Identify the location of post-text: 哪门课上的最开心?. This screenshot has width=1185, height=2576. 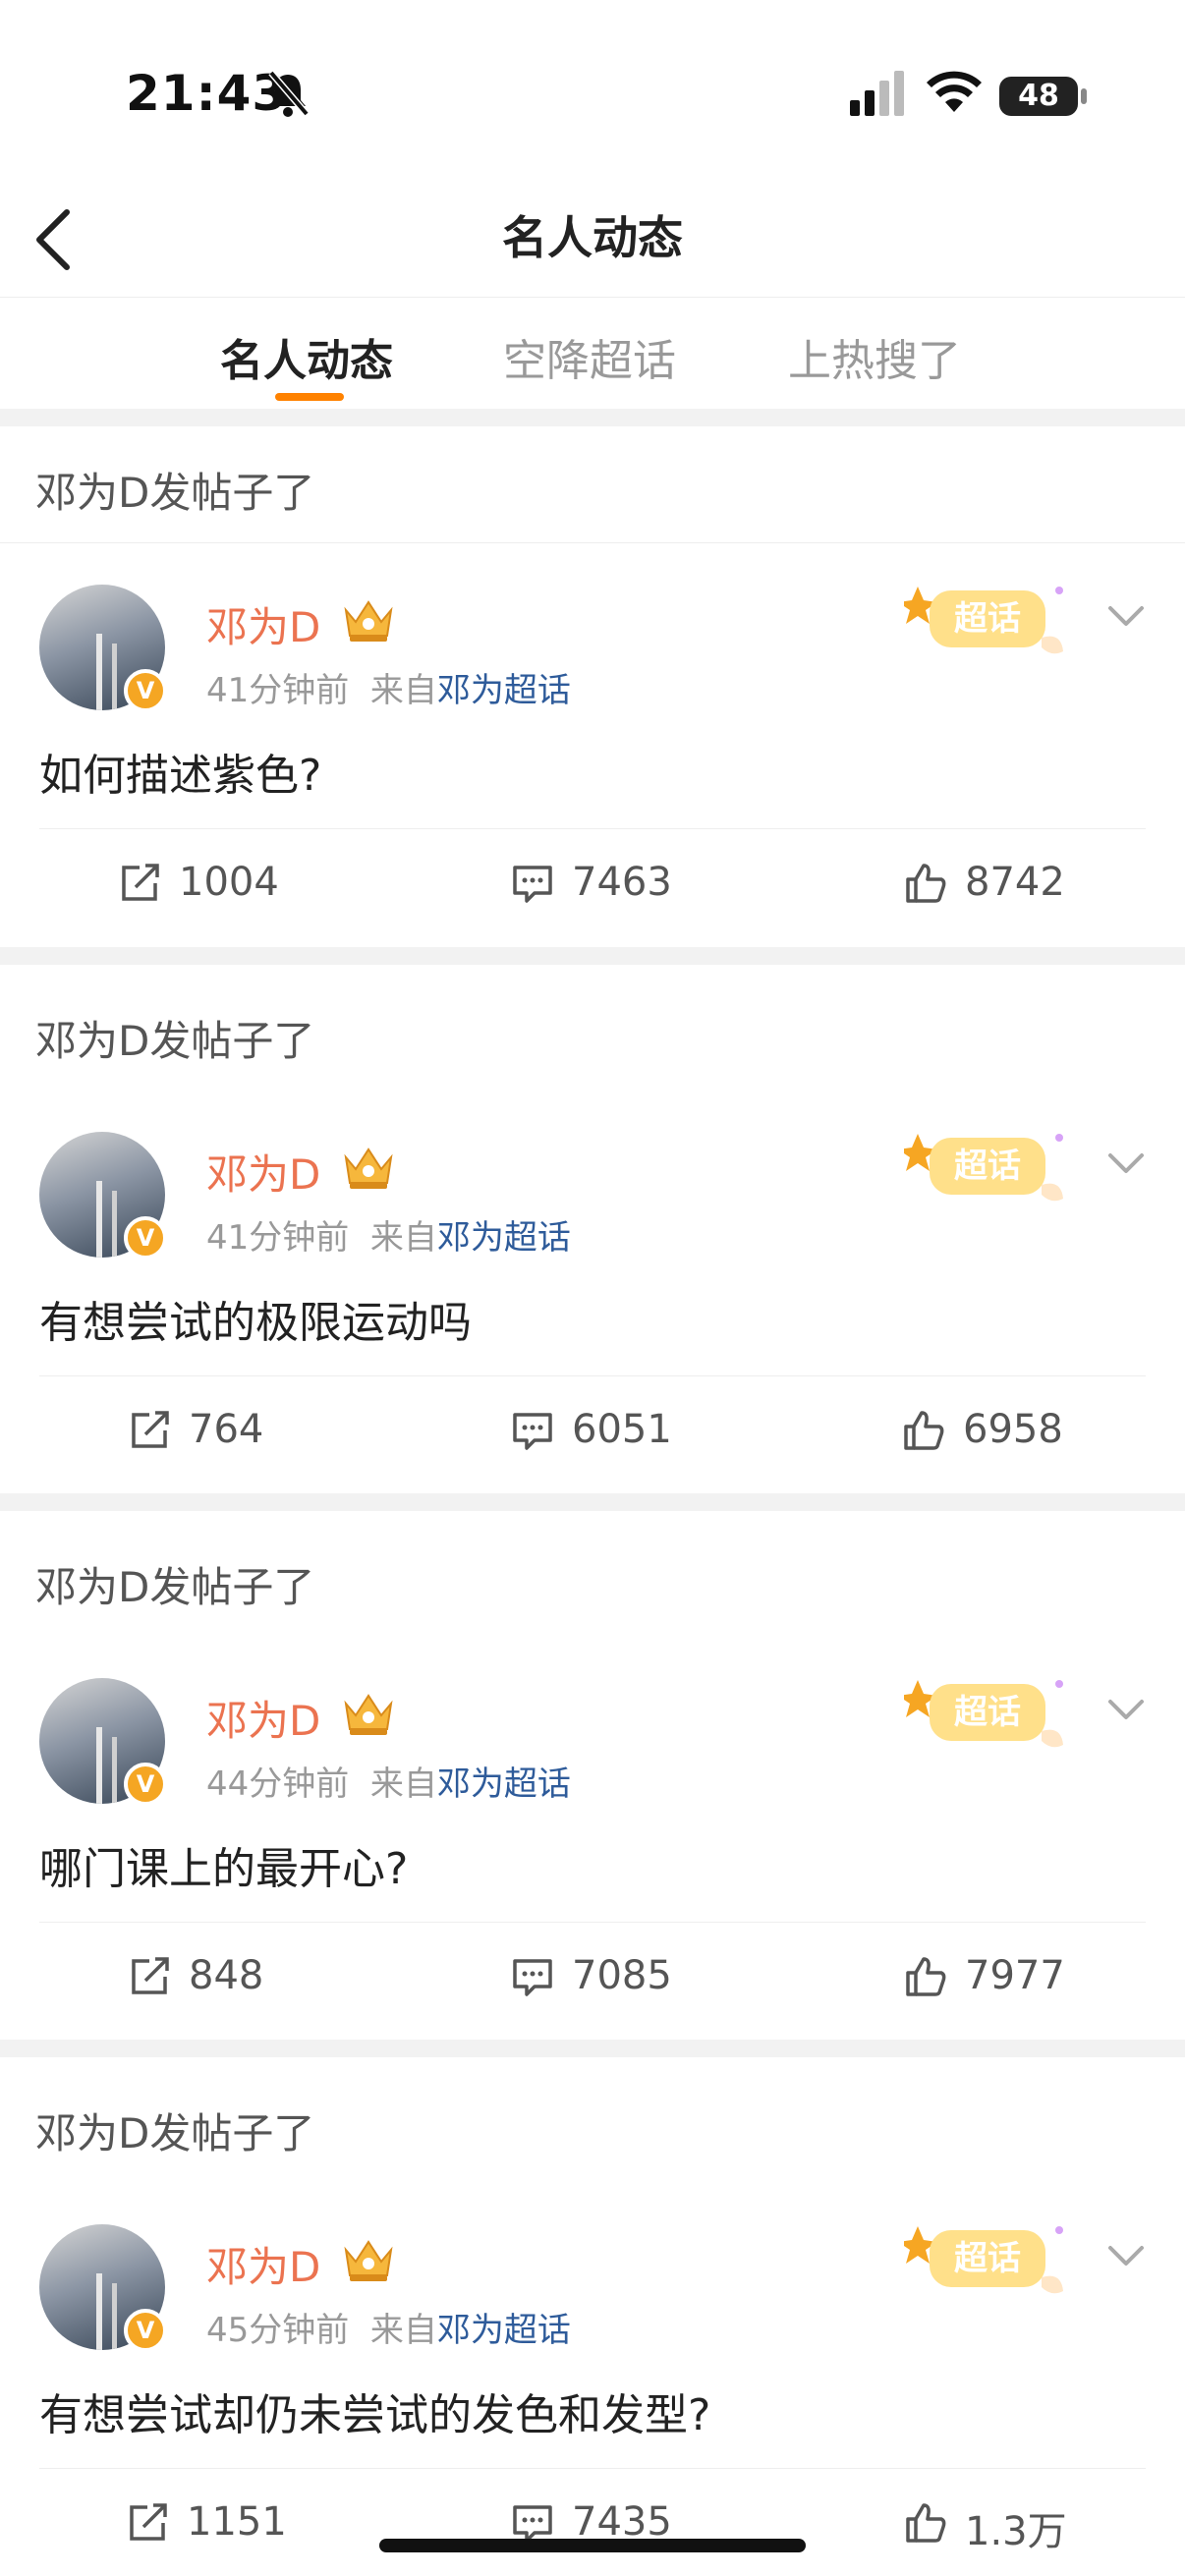
(224, 1869).